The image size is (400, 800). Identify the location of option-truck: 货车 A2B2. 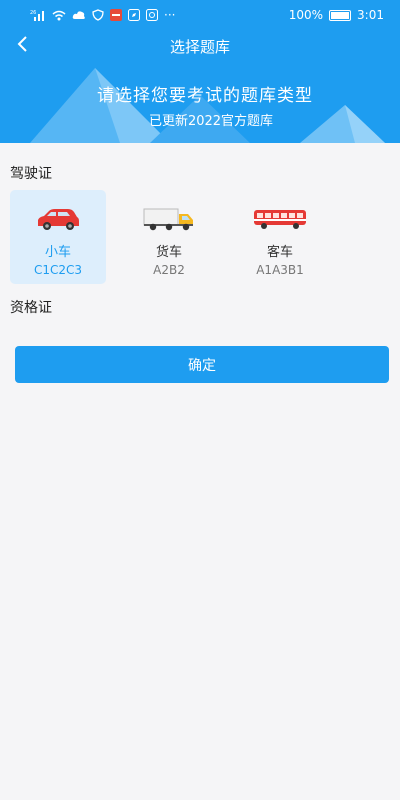
(169, 237).